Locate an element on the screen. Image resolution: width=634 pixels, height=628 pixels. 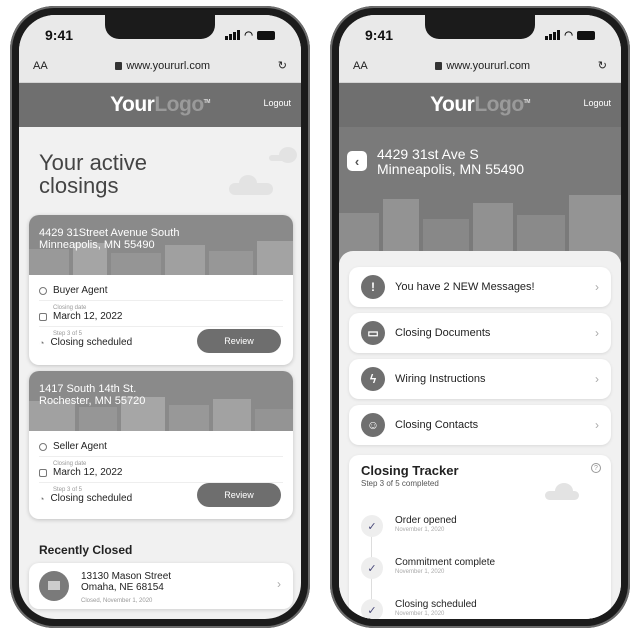
card-address: 1417 South 14th St. Rochester, MN 55720 is located at coordinates (92, 395).